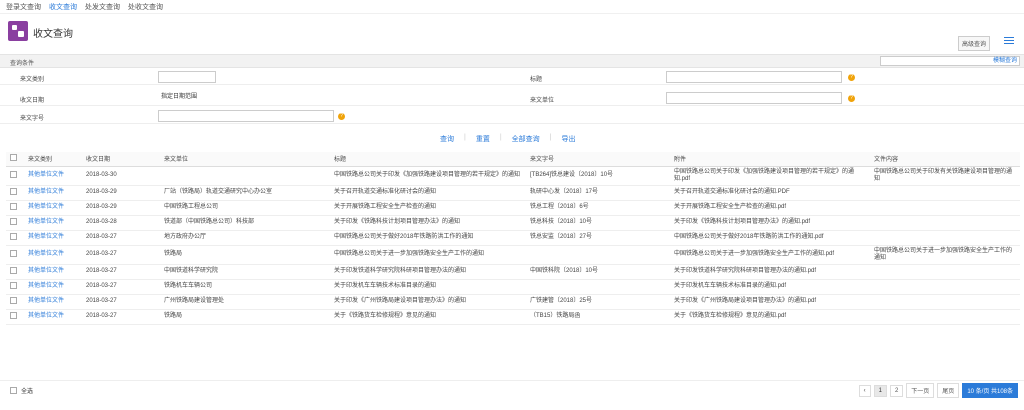 Image resolution: width=1024 pixels, height=410 pixels. Describe the element at coordinates (145, 7) in the screenshot. I see `nav-item-dept-receive-query: 处收文查询` at that location.